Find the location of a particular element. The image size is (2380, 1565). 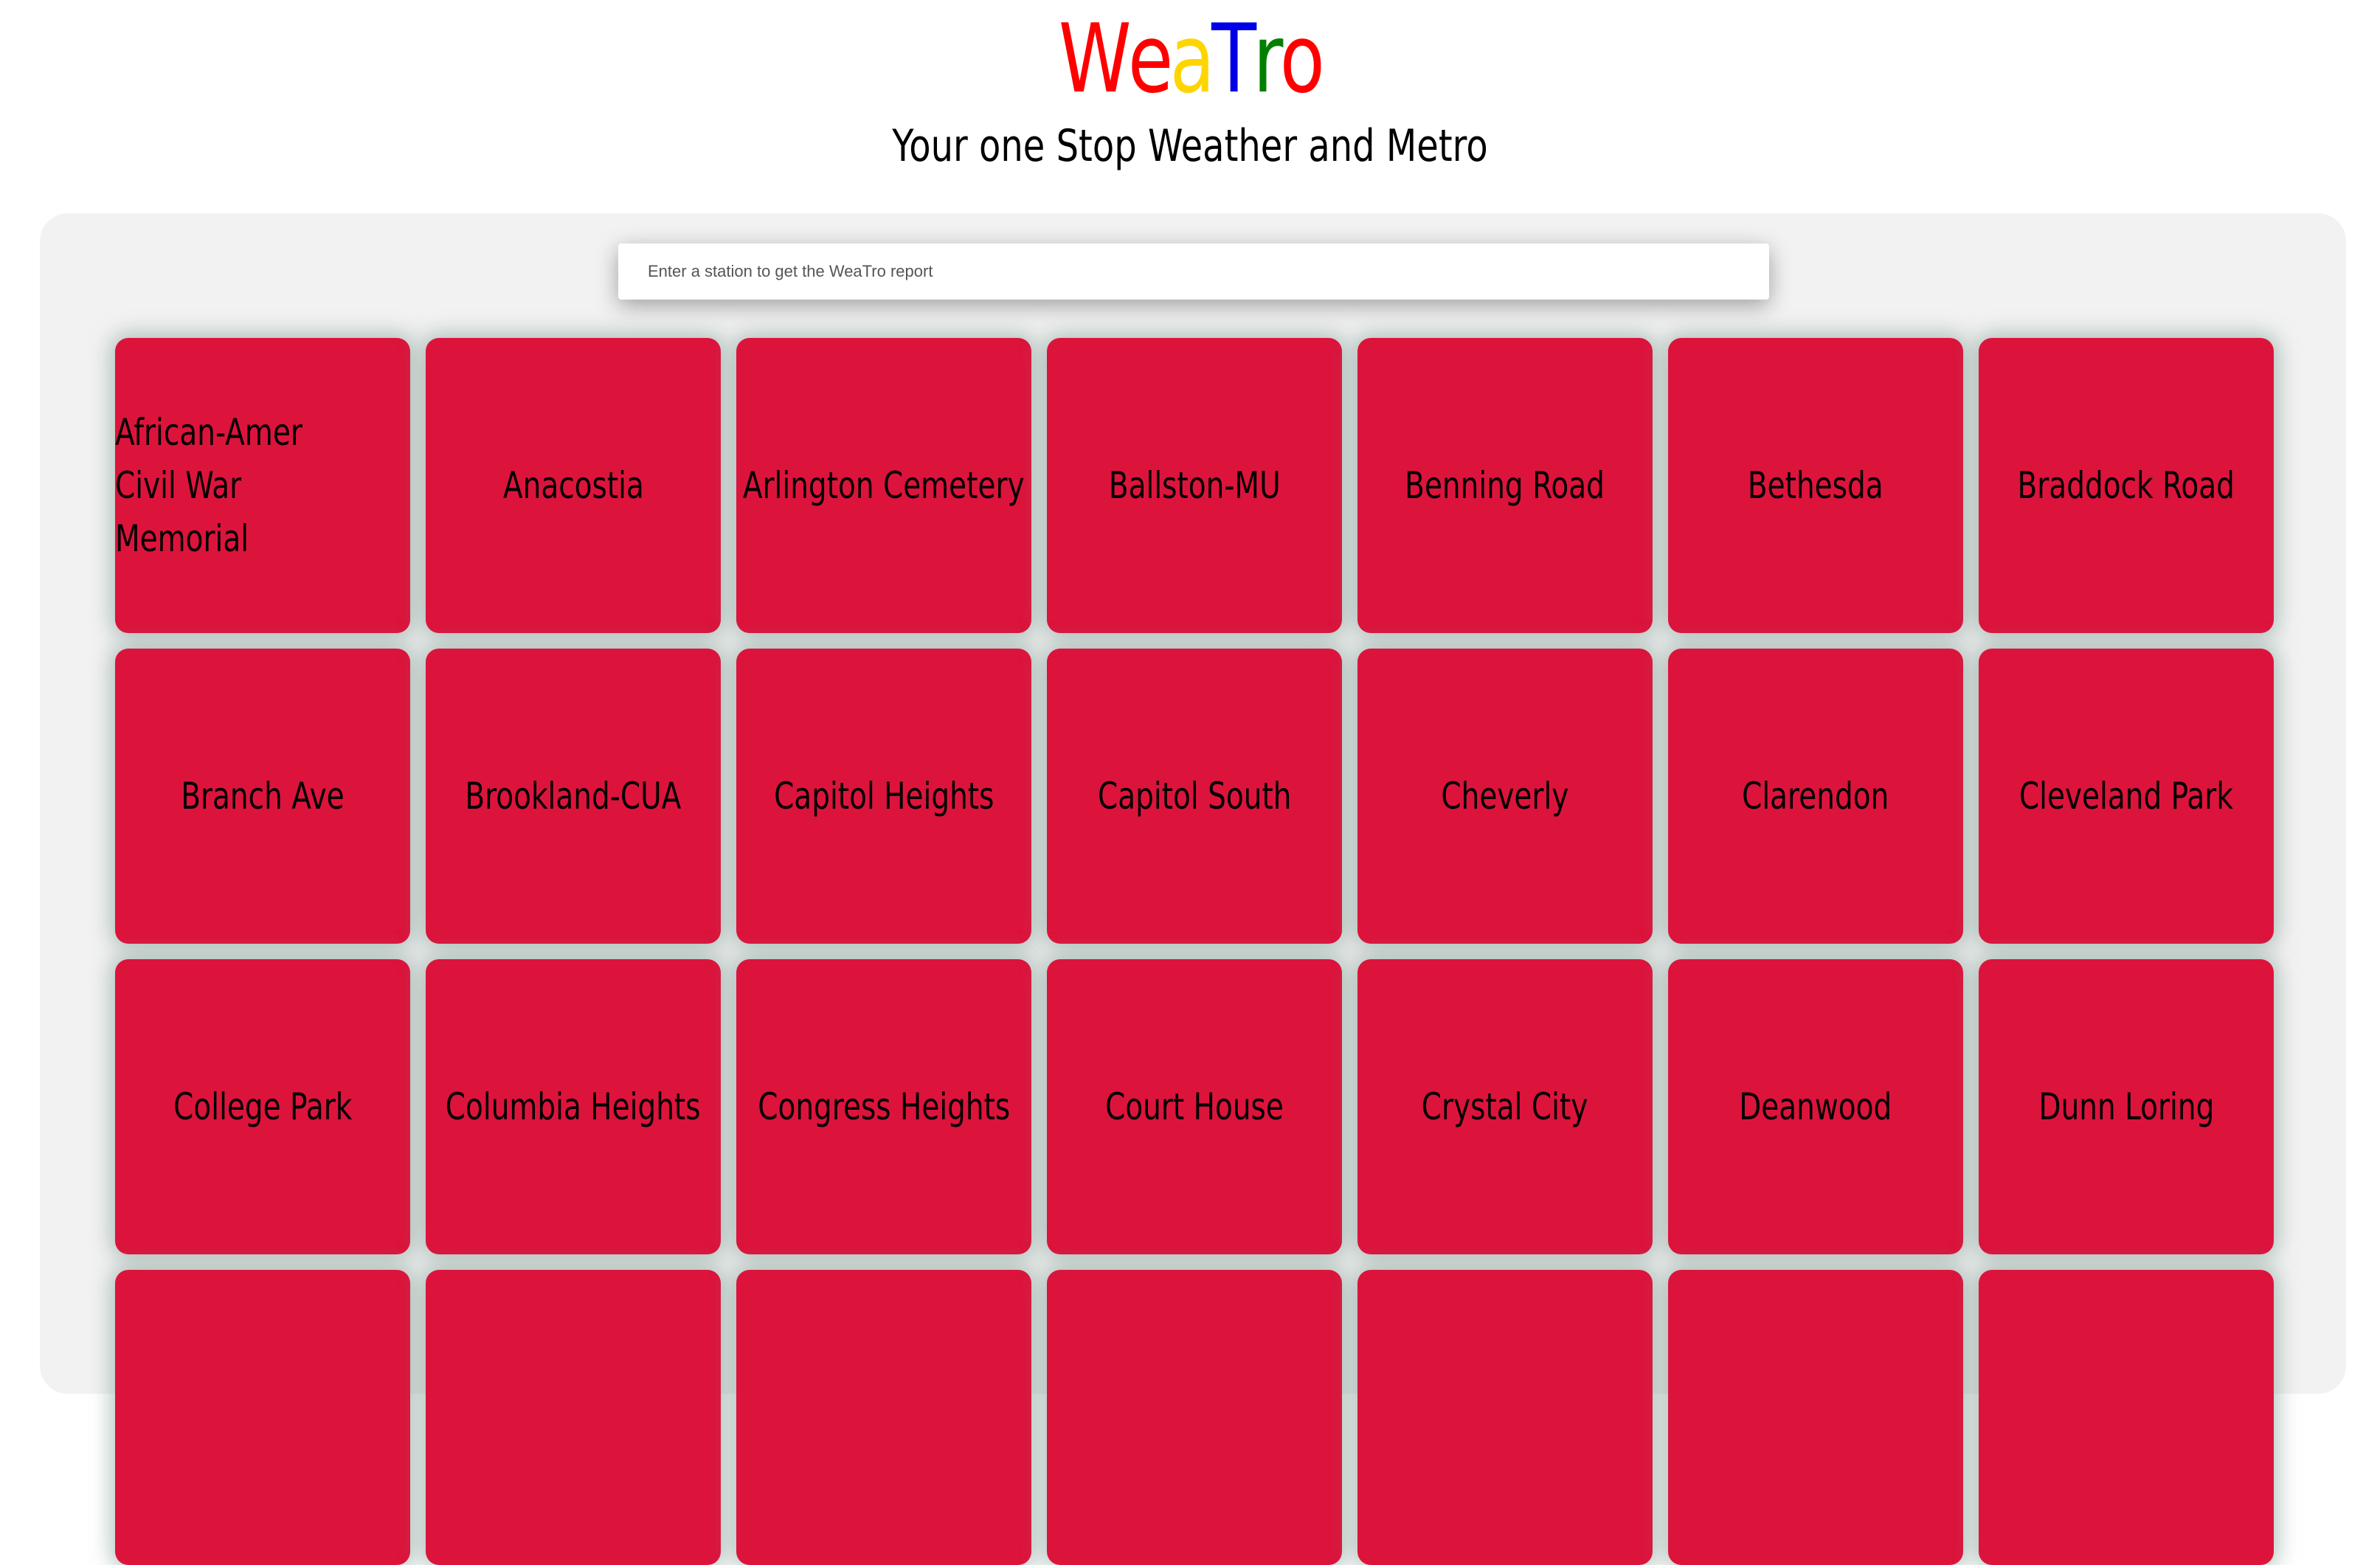

logo-letter: a is located at coordinates (1192, 59).